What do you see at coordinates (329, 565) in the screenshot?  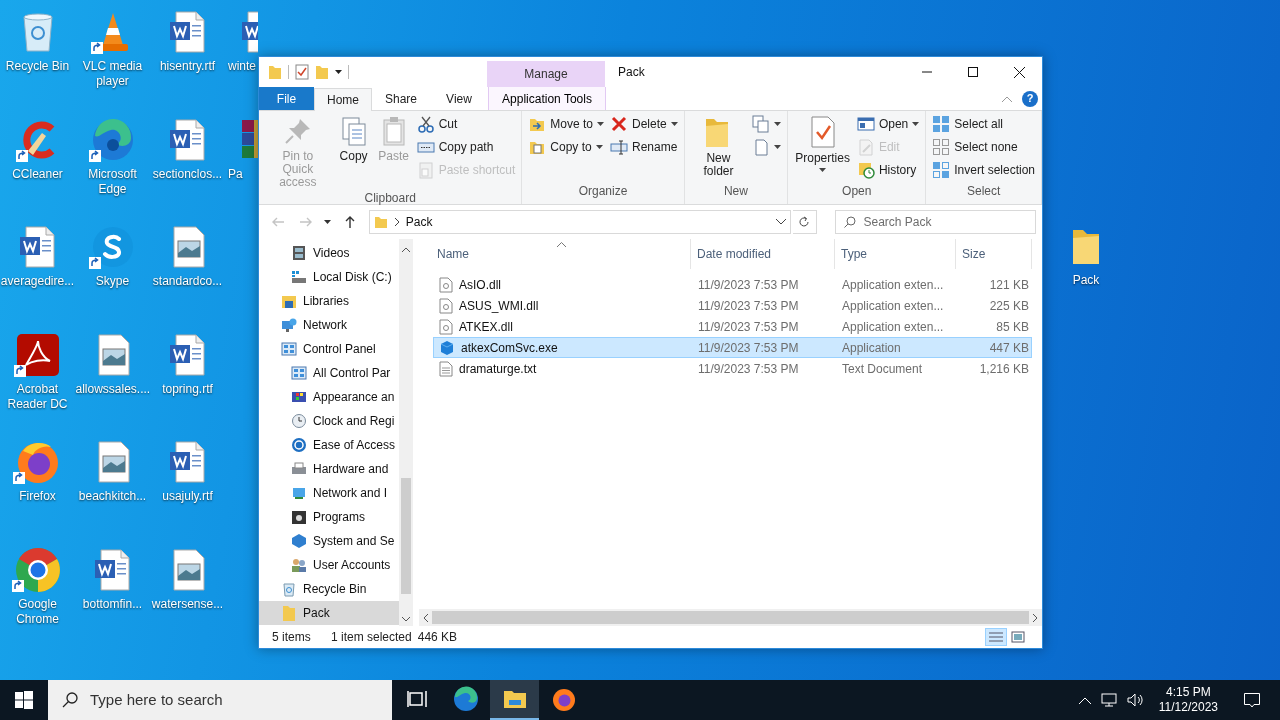 I see `nav-item: User Accounts` at bounding box center [329, 565].